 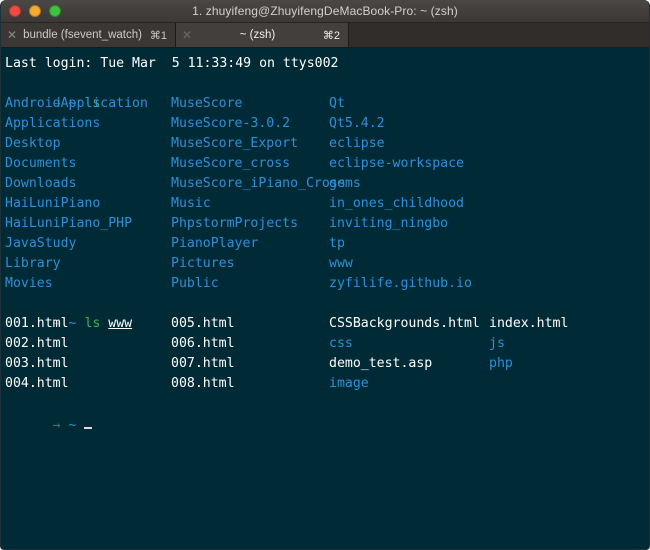 What do you see at coordinates (235, 143) in the screenshot?
I see `ls-entry: MuseScore_Export` at bounding box center [235, 143].